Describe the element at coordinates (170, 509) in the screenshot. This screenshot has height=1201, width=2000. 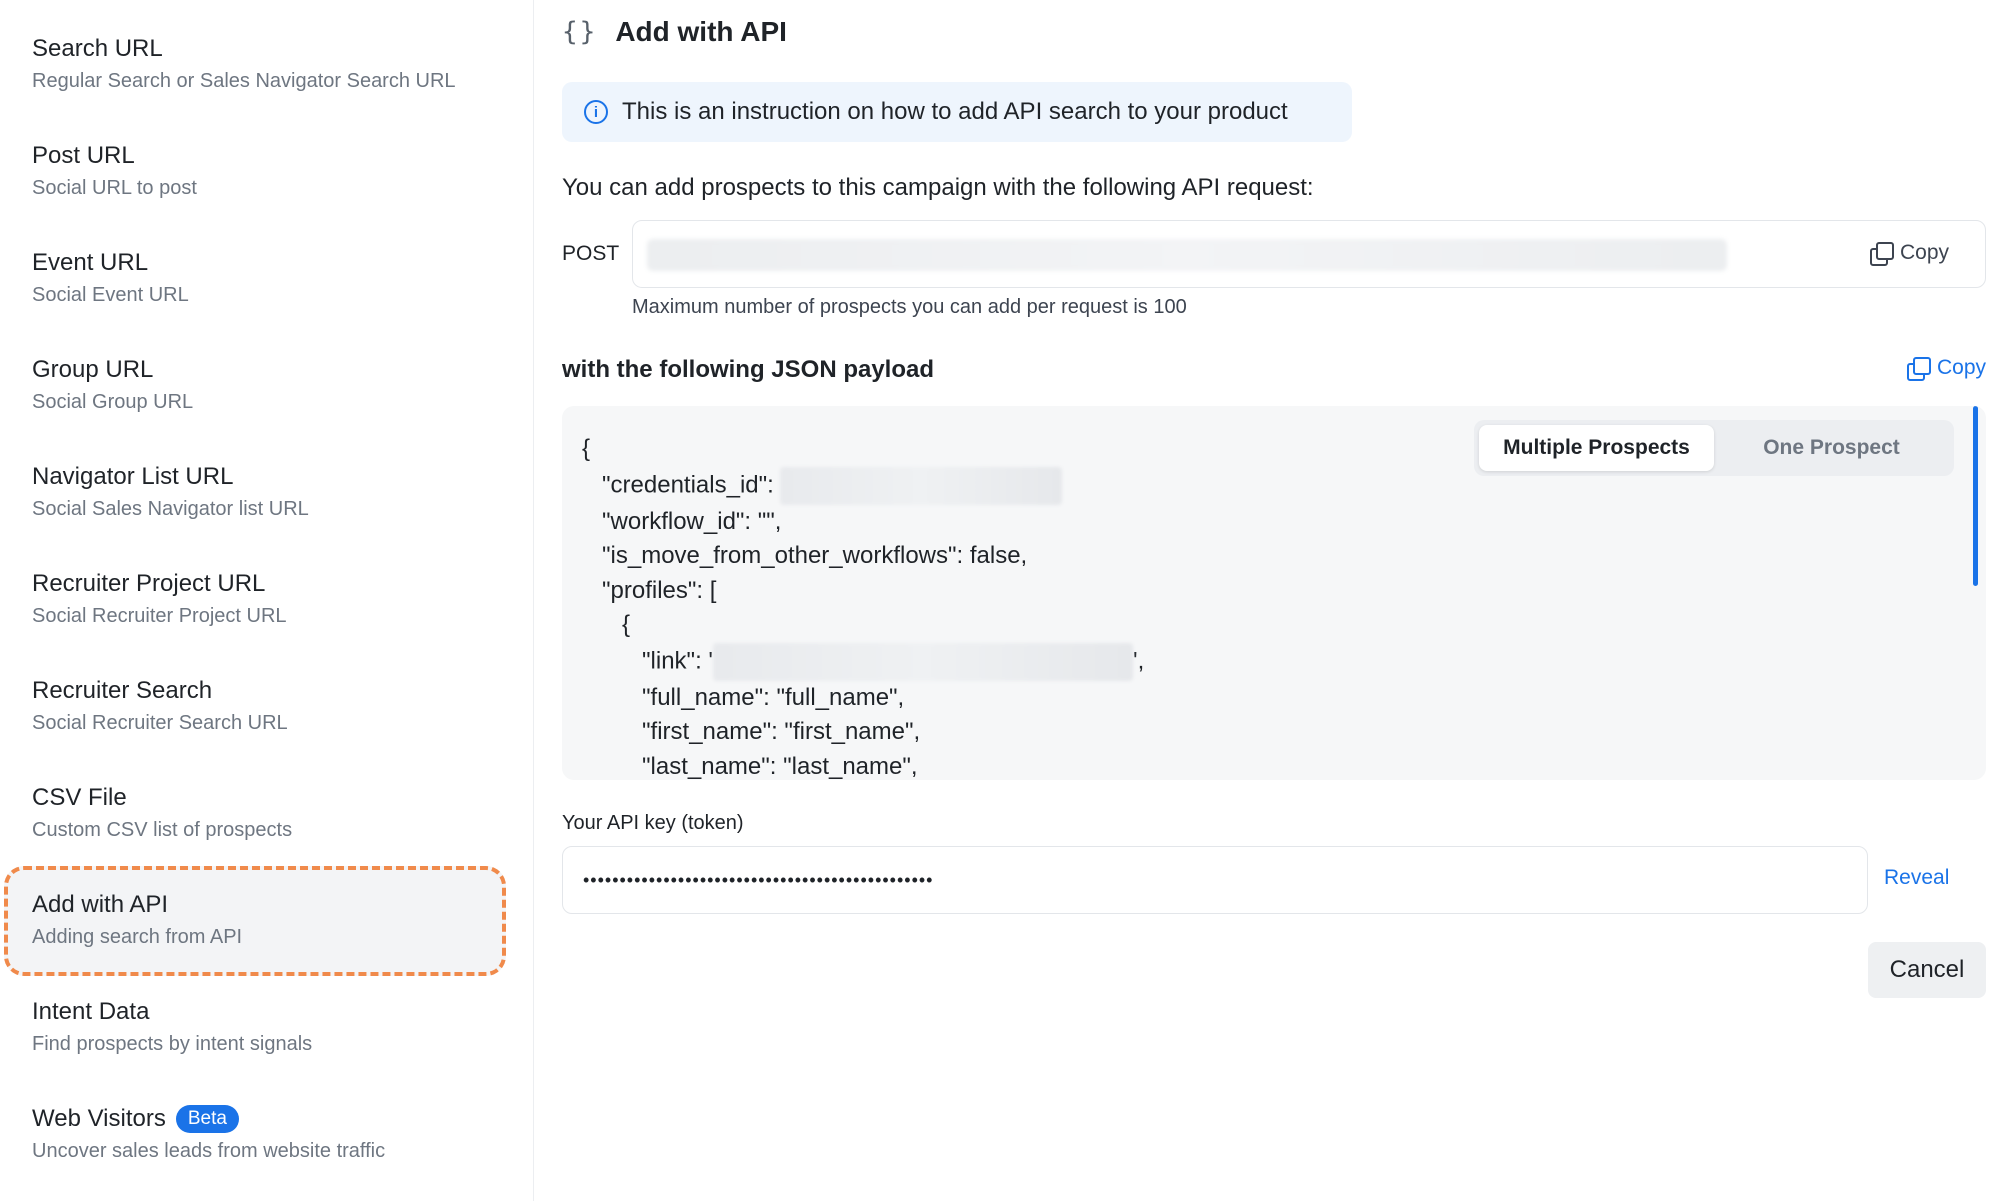
I see `sidebar-item-subtitle: Social Sales Navigator list URL` at that location.